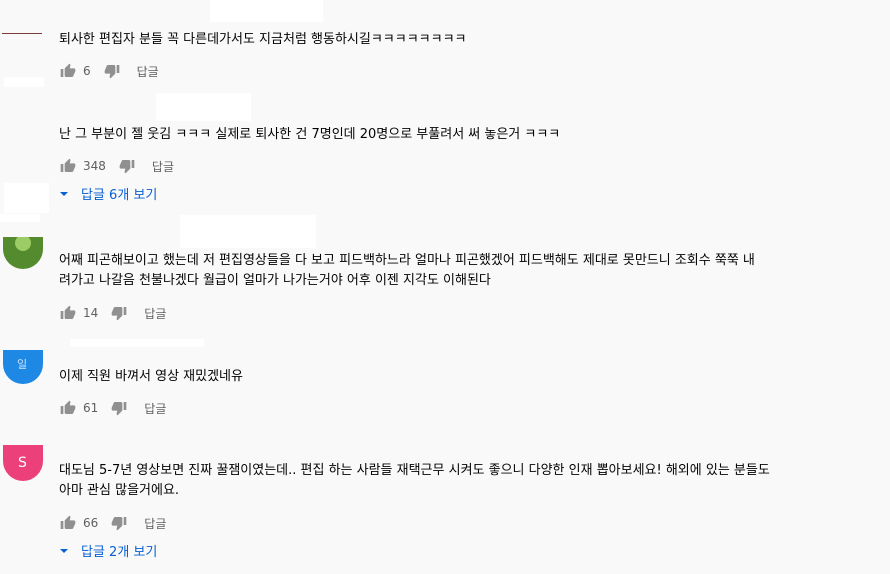  I want to click on like-count: 66, so click(91, 523).